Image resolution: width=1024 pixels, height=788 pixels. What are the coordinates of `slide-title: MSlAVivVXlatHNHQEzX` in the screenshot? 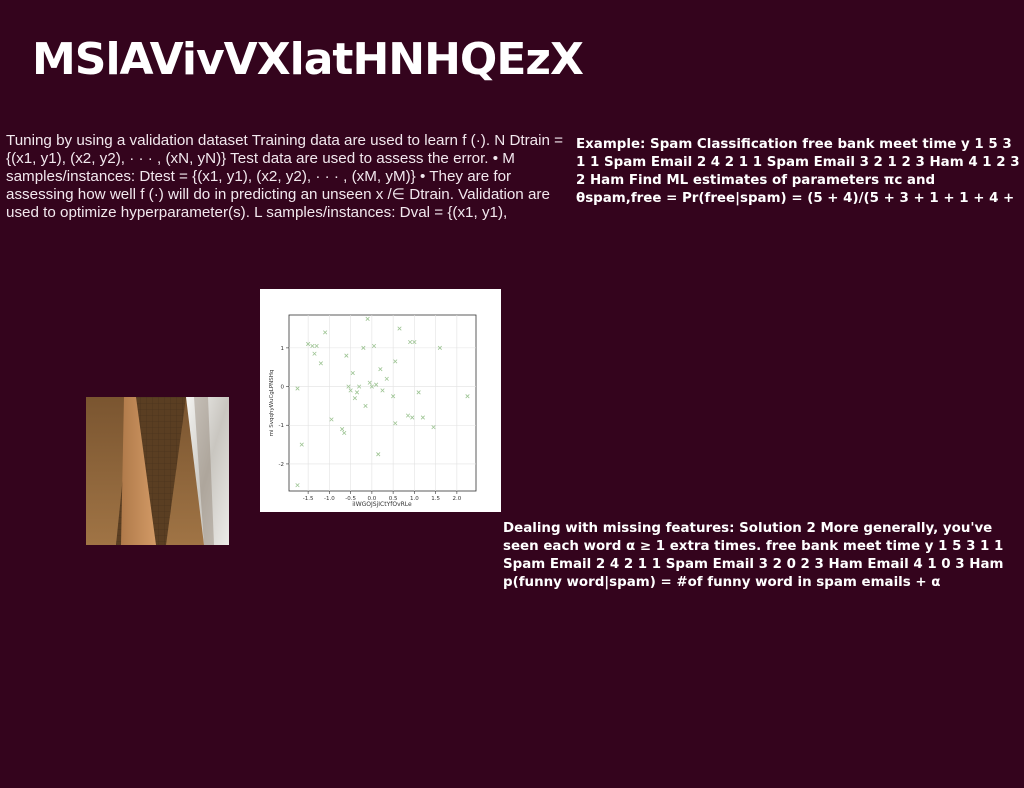 It's located at (308, 59).